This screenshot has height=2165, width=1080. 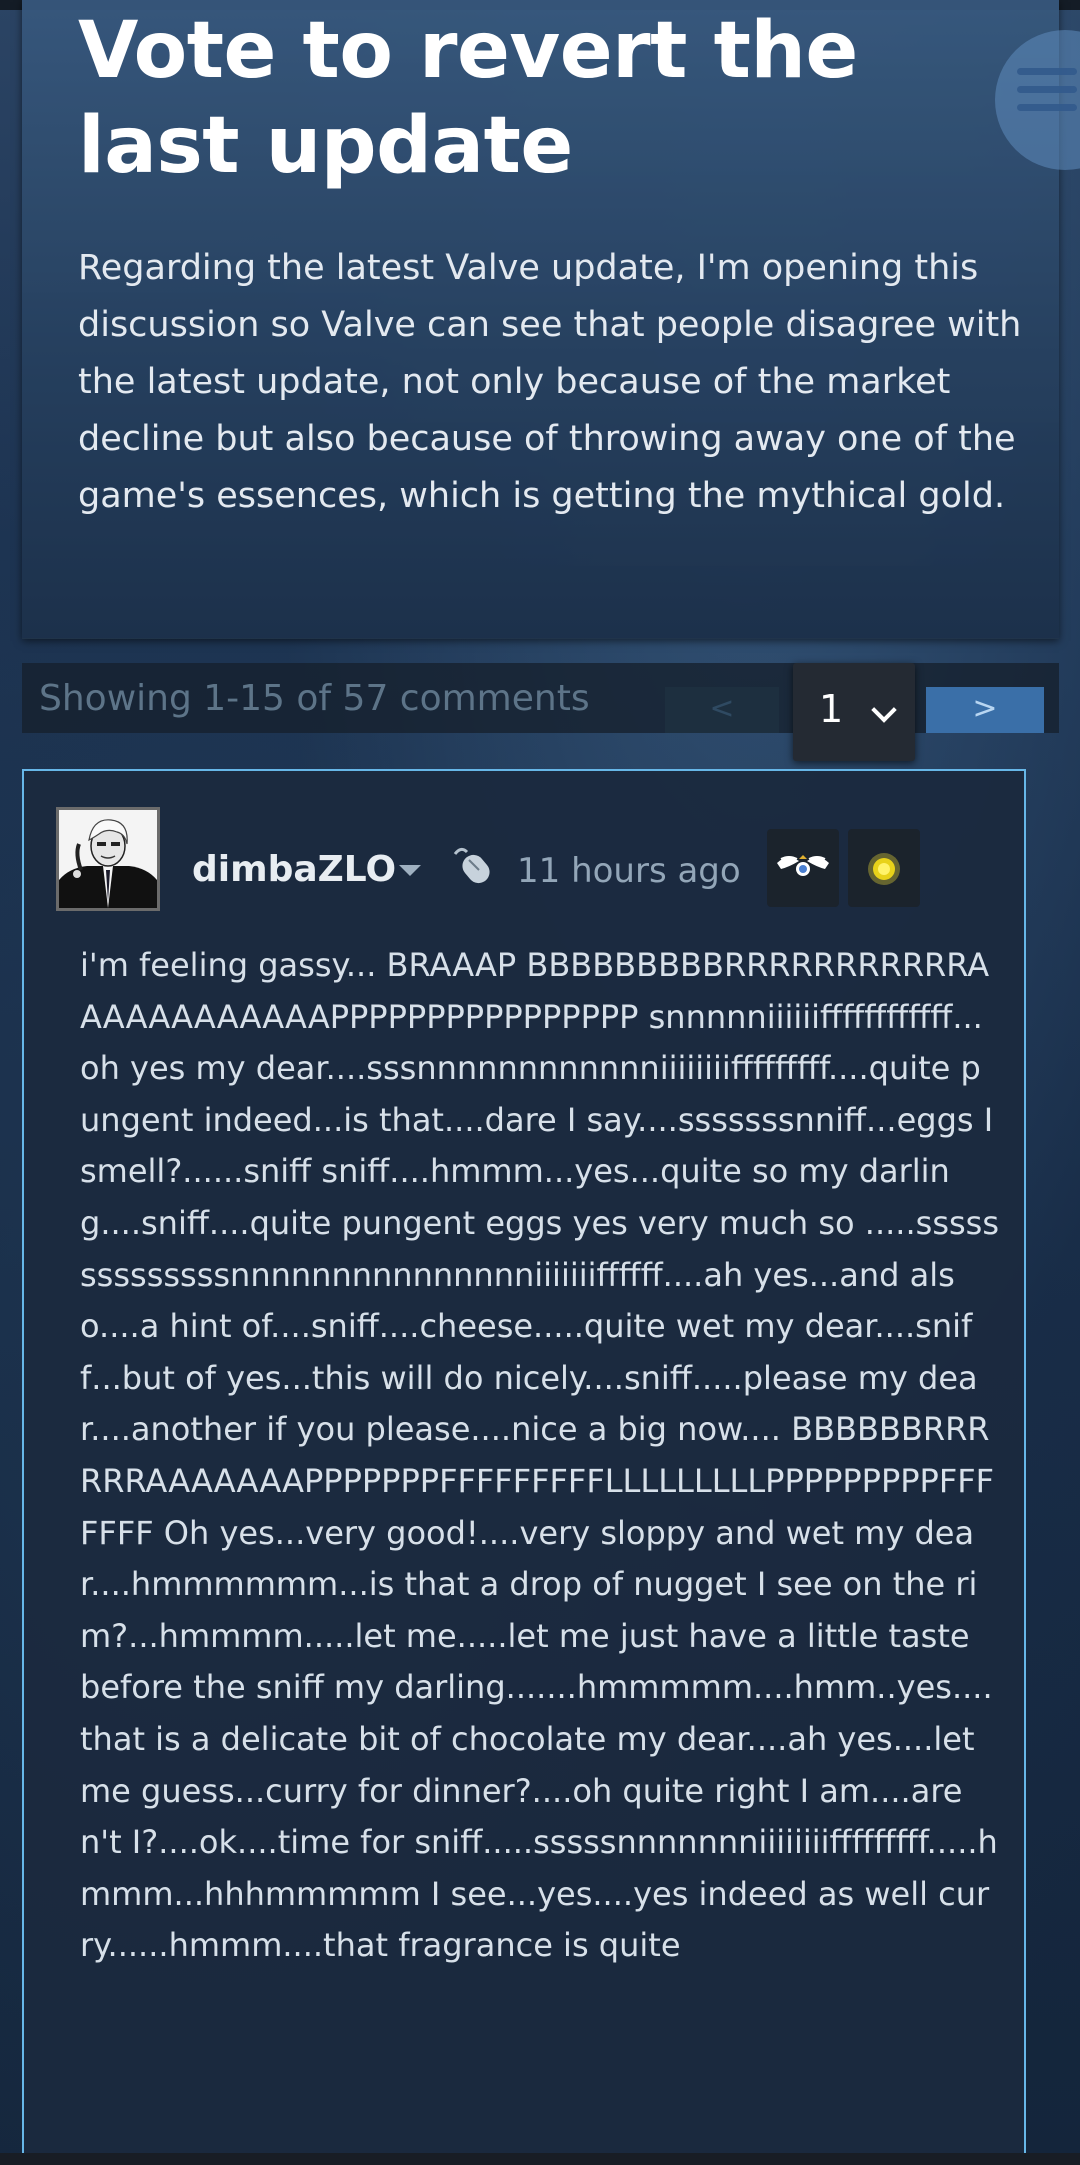 I want to click on mouse-icon, so click(x=471, y=865).